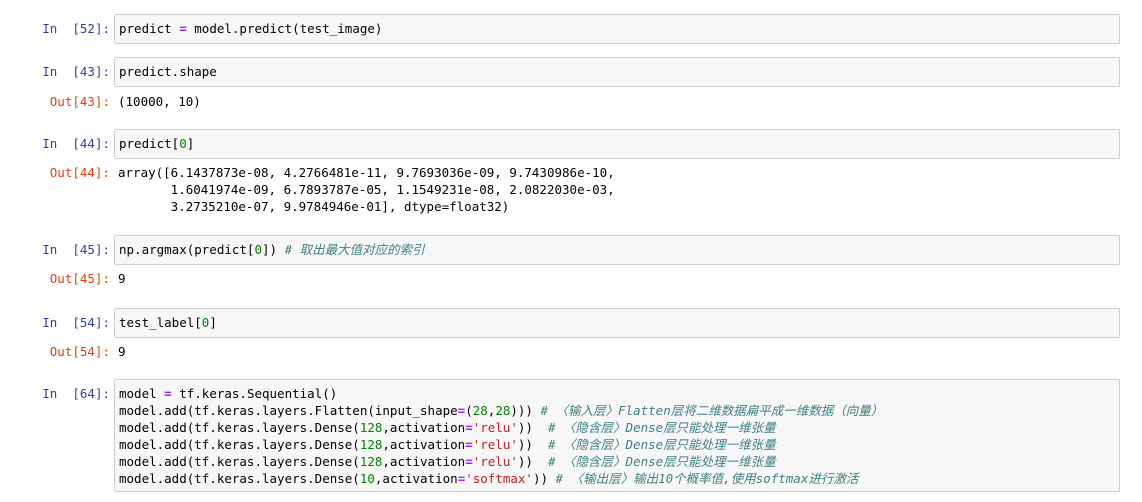 The height and width of the screenshot is (502, 1142). I want to click on code-token: ))), so click(525, 410).